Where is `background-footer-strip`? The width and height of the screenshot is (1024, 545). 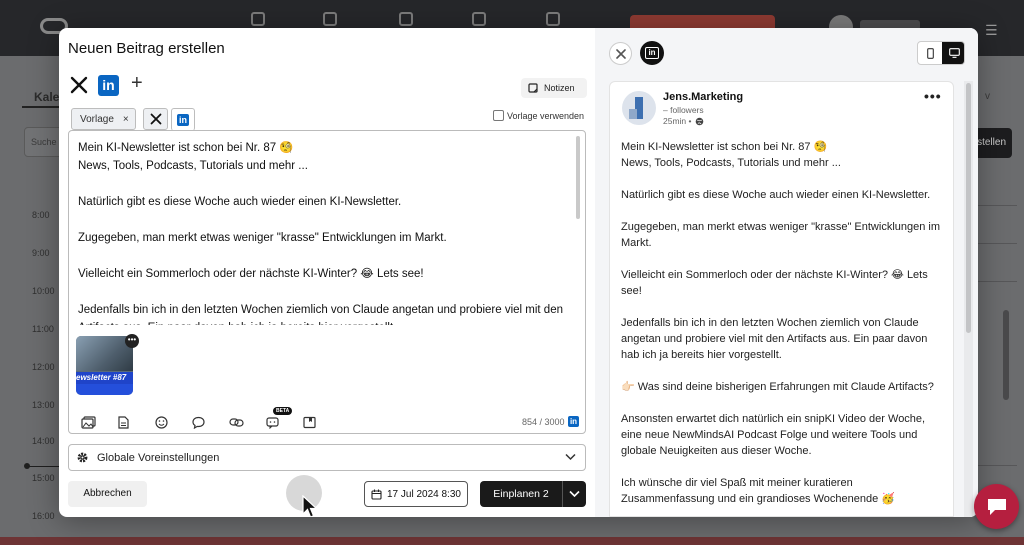
background-footer-strip is located at coordinates (512, 541).